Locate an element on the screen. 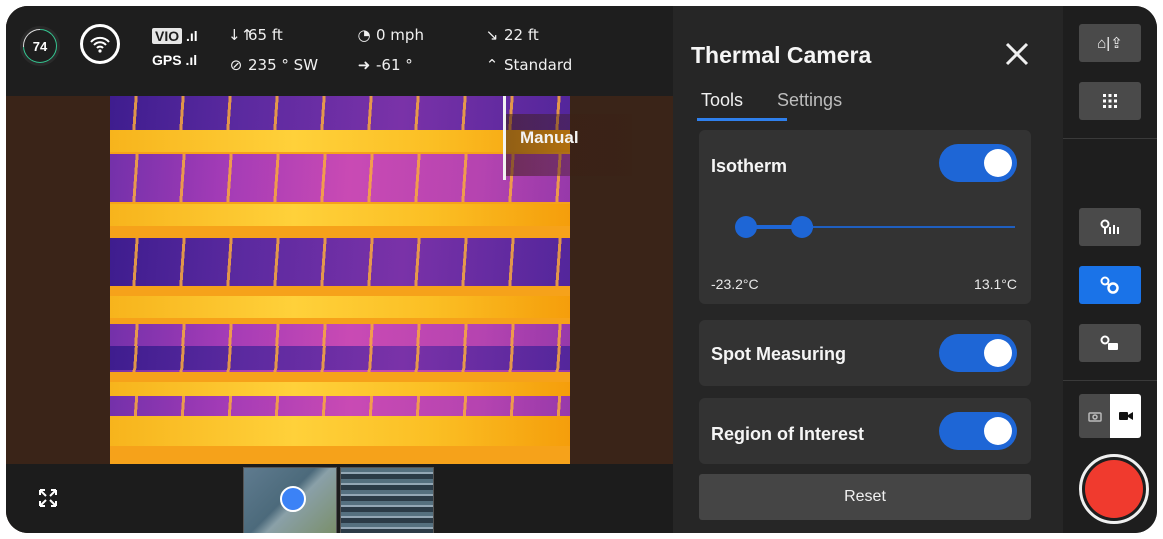 Image resolution: width=1163 pixels, height=539 pixels. photo-camera-icon is located at coordinates (1094, 417).